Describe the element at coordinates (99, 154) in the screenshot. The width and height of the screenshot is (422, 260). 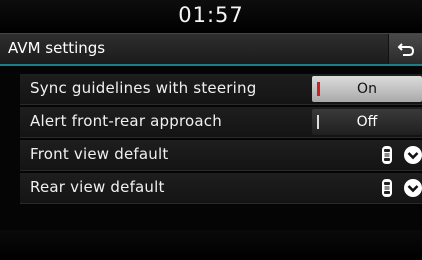
I see `setting-label: Front view default` at that location.